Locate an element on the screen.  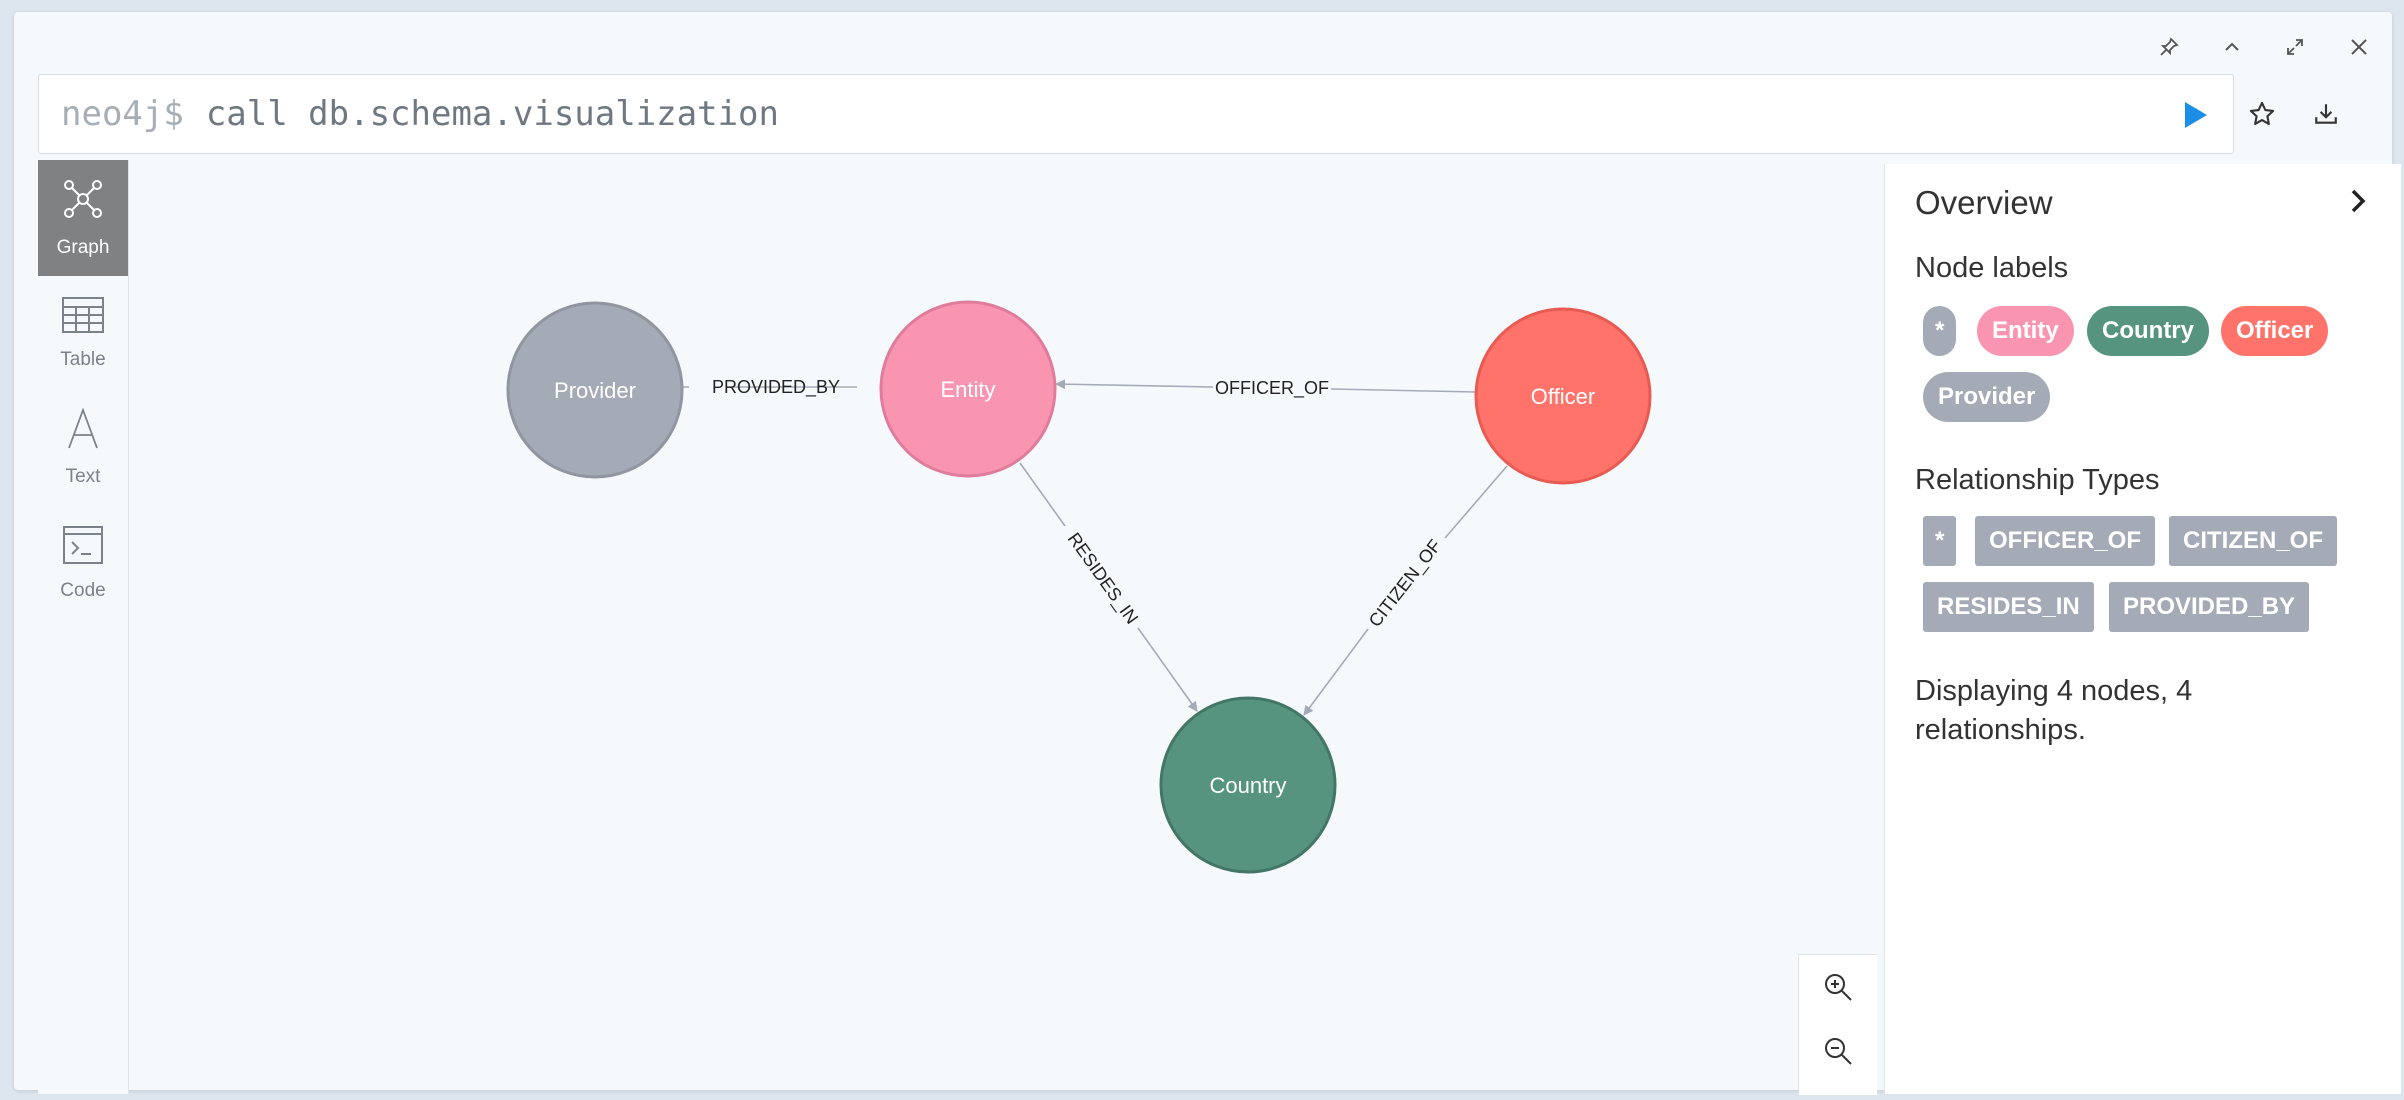
table-icon is located at coordinates (83, 318).